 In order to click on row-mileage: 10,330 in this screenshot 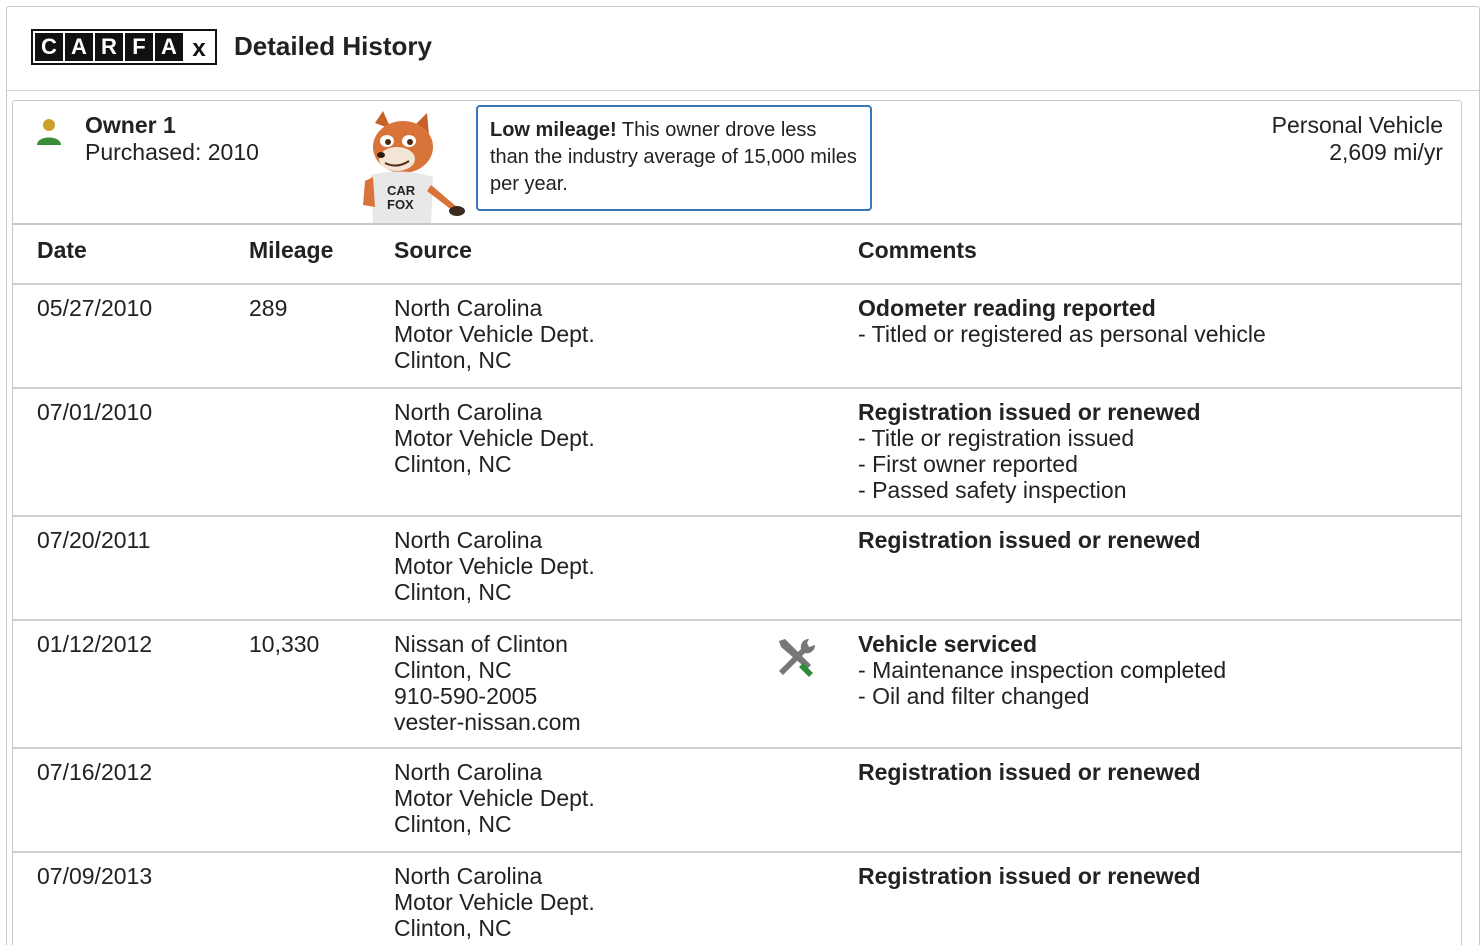, I will do `click(284, 644)`.